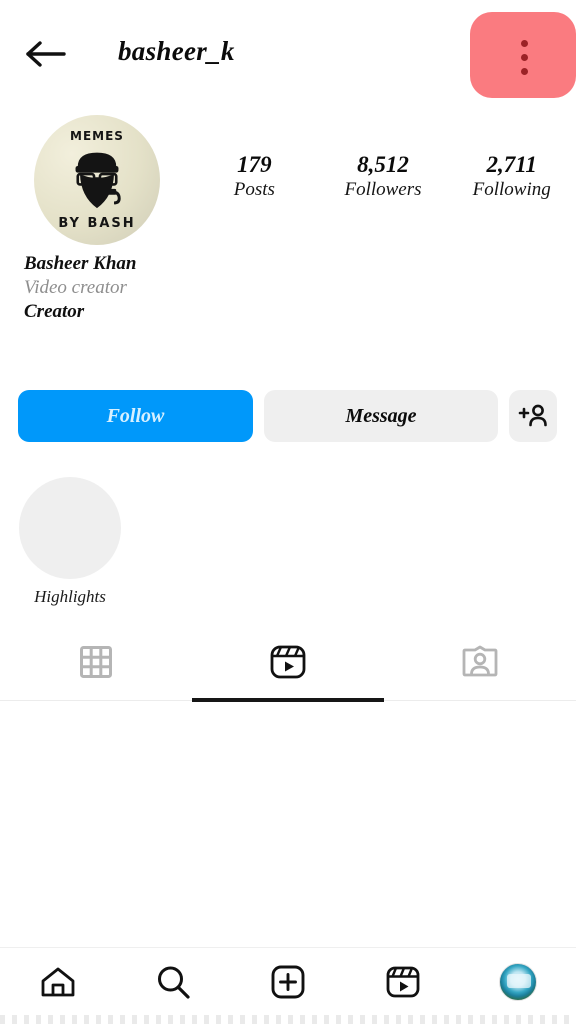 This screenshot has height=1024, width=576. What do you see at coordinates (383, 164) in the screenshot?
I see `followers-count: 8,512` at bounding box center [383, 164].